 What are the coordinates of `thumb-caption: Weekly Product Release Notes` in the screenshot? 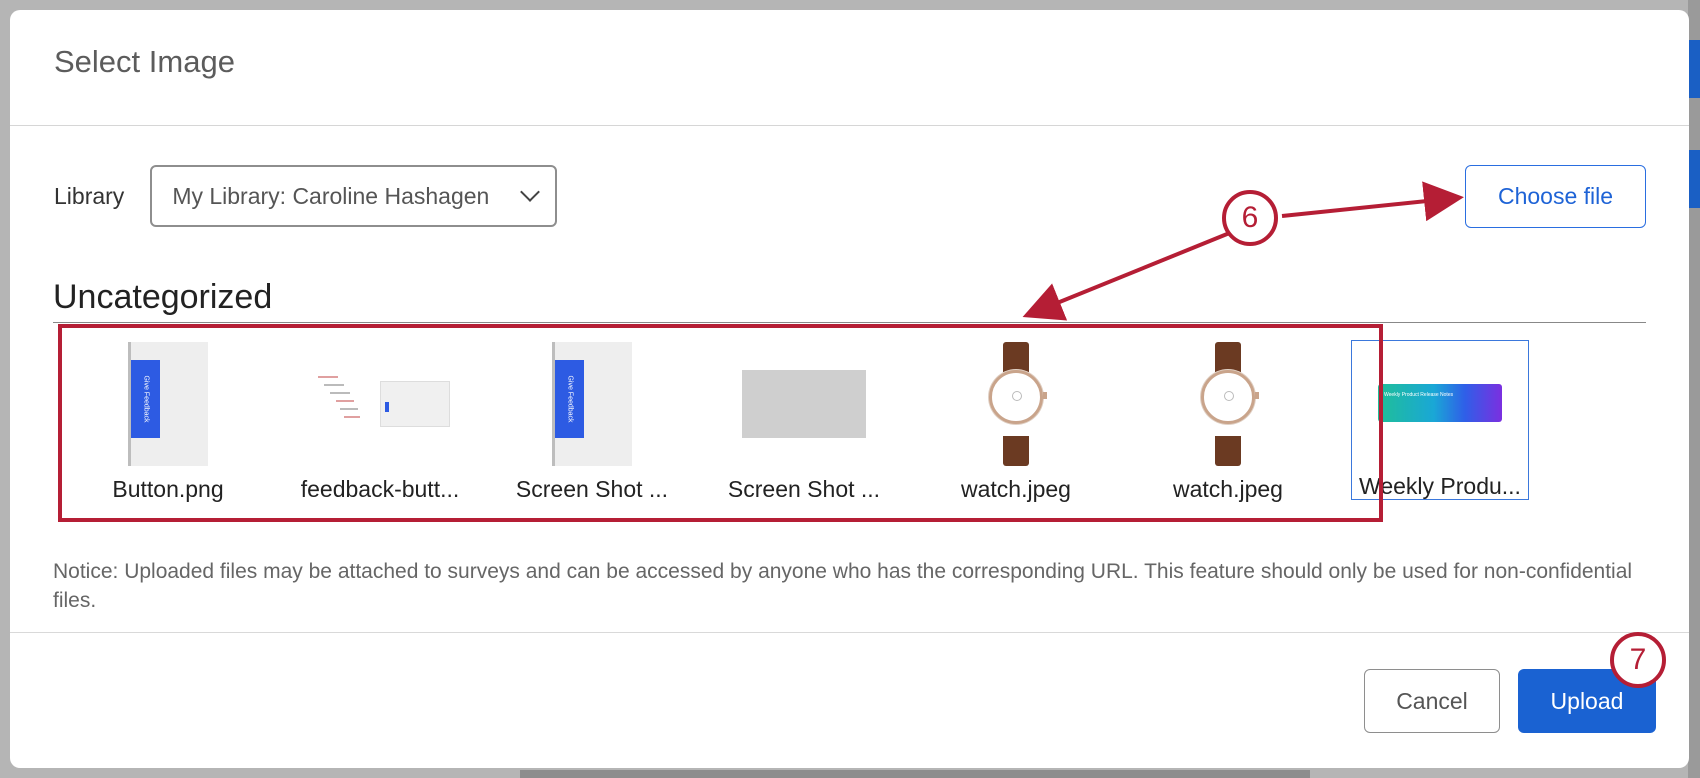 It's located at (1419, 394).